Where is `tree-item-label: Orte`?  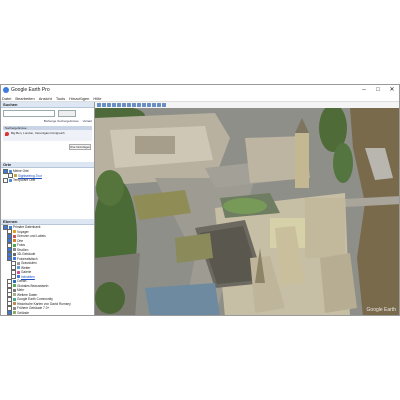 tree-item-label: Orte is located at coordinates (20, 240).